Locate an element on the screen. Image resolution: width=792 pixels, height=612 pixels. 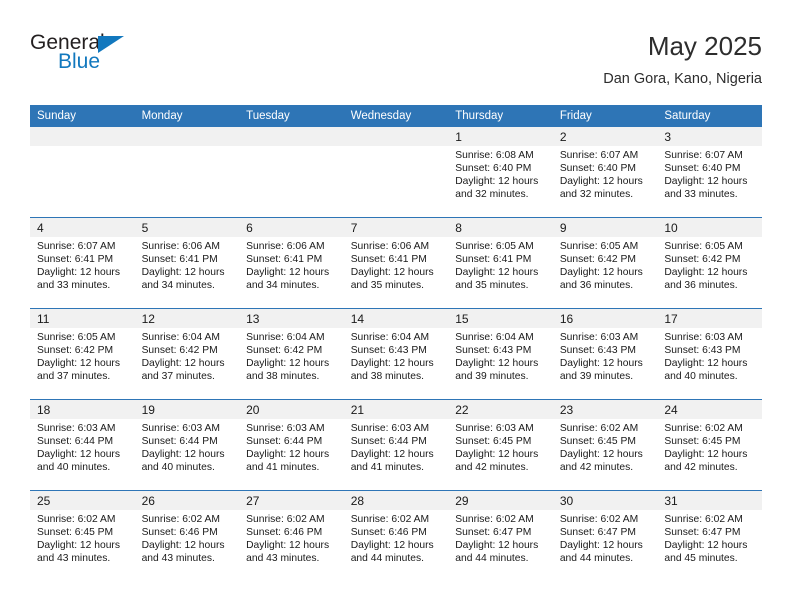
day-number-25: 25 is located at coordinates (82, 500).